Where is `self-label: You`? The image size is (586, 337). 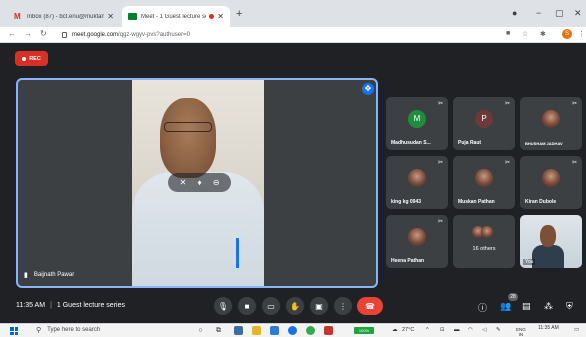
self-label: You is located at coordinates (529, 262).